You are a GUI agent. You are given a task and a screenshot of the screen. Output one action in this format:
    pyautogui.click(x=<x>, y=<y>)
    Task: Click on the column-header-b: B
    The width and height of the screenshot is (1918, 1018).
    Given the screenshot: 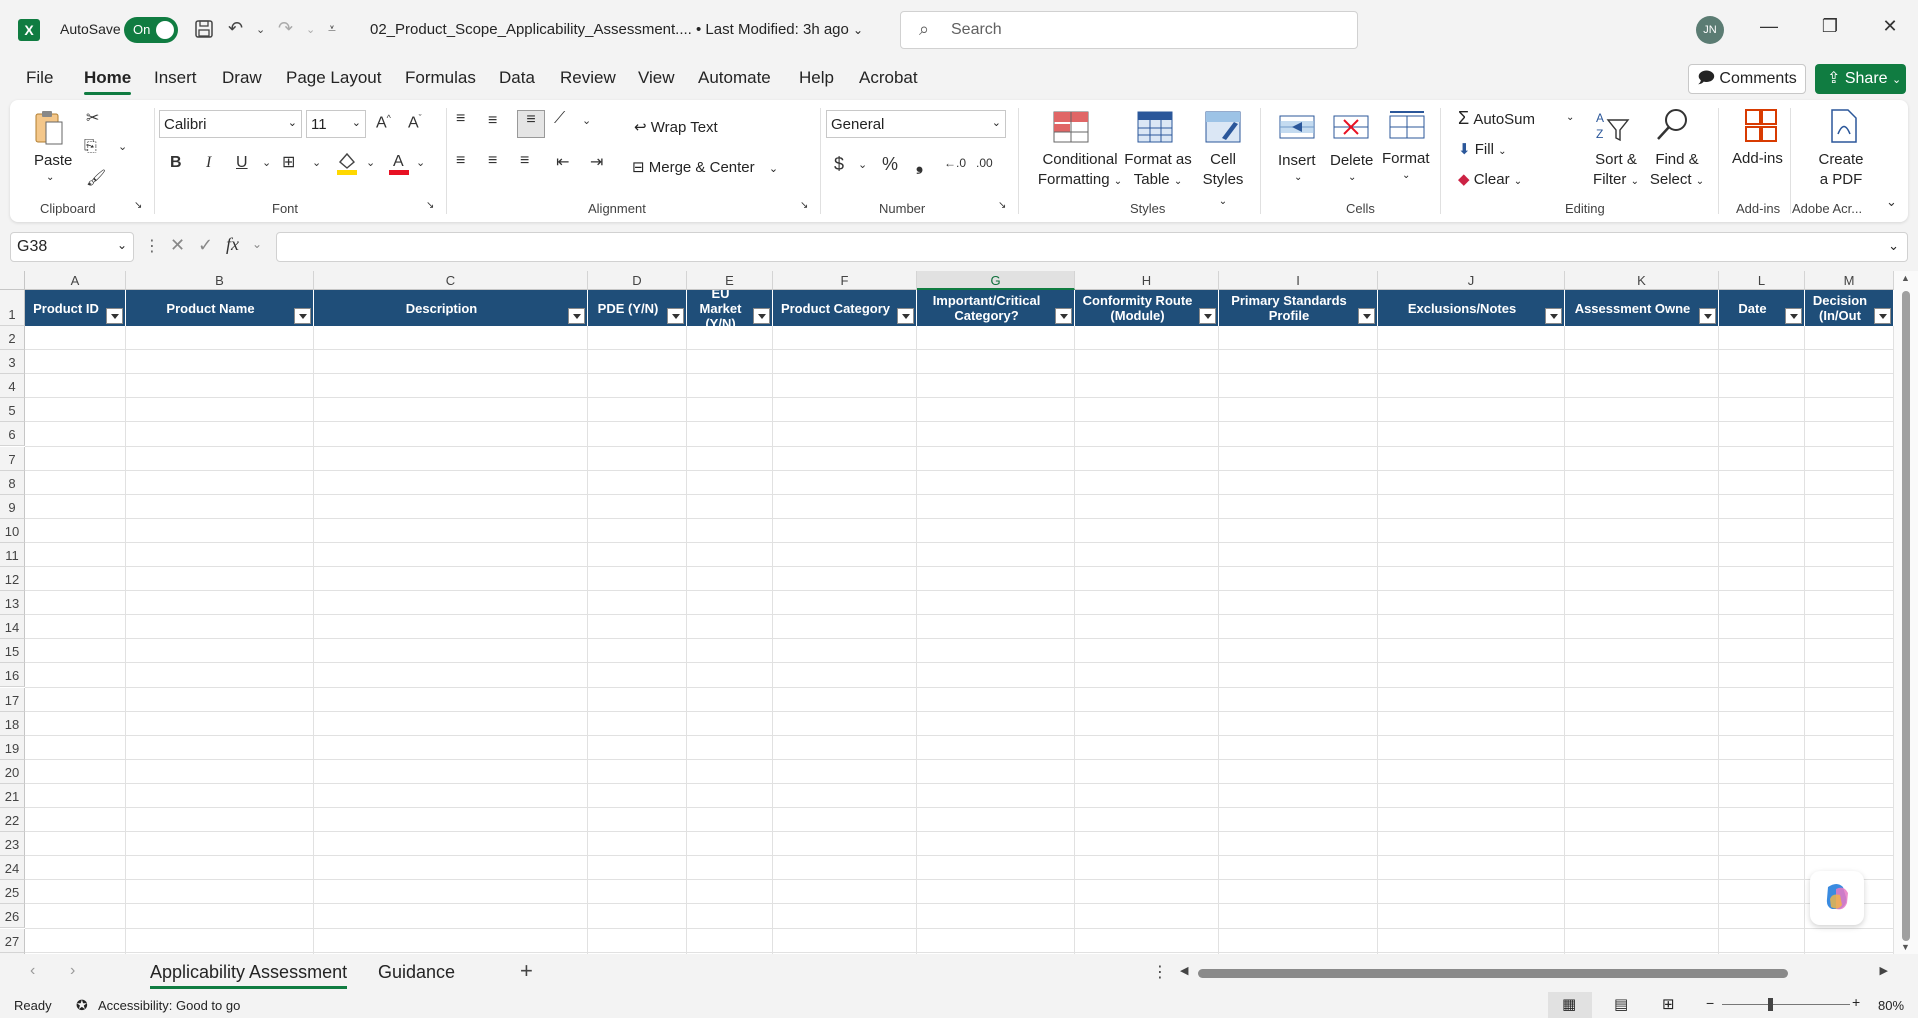 What is the action you would take?
    pyautogui.click(x=220, y=280)
    